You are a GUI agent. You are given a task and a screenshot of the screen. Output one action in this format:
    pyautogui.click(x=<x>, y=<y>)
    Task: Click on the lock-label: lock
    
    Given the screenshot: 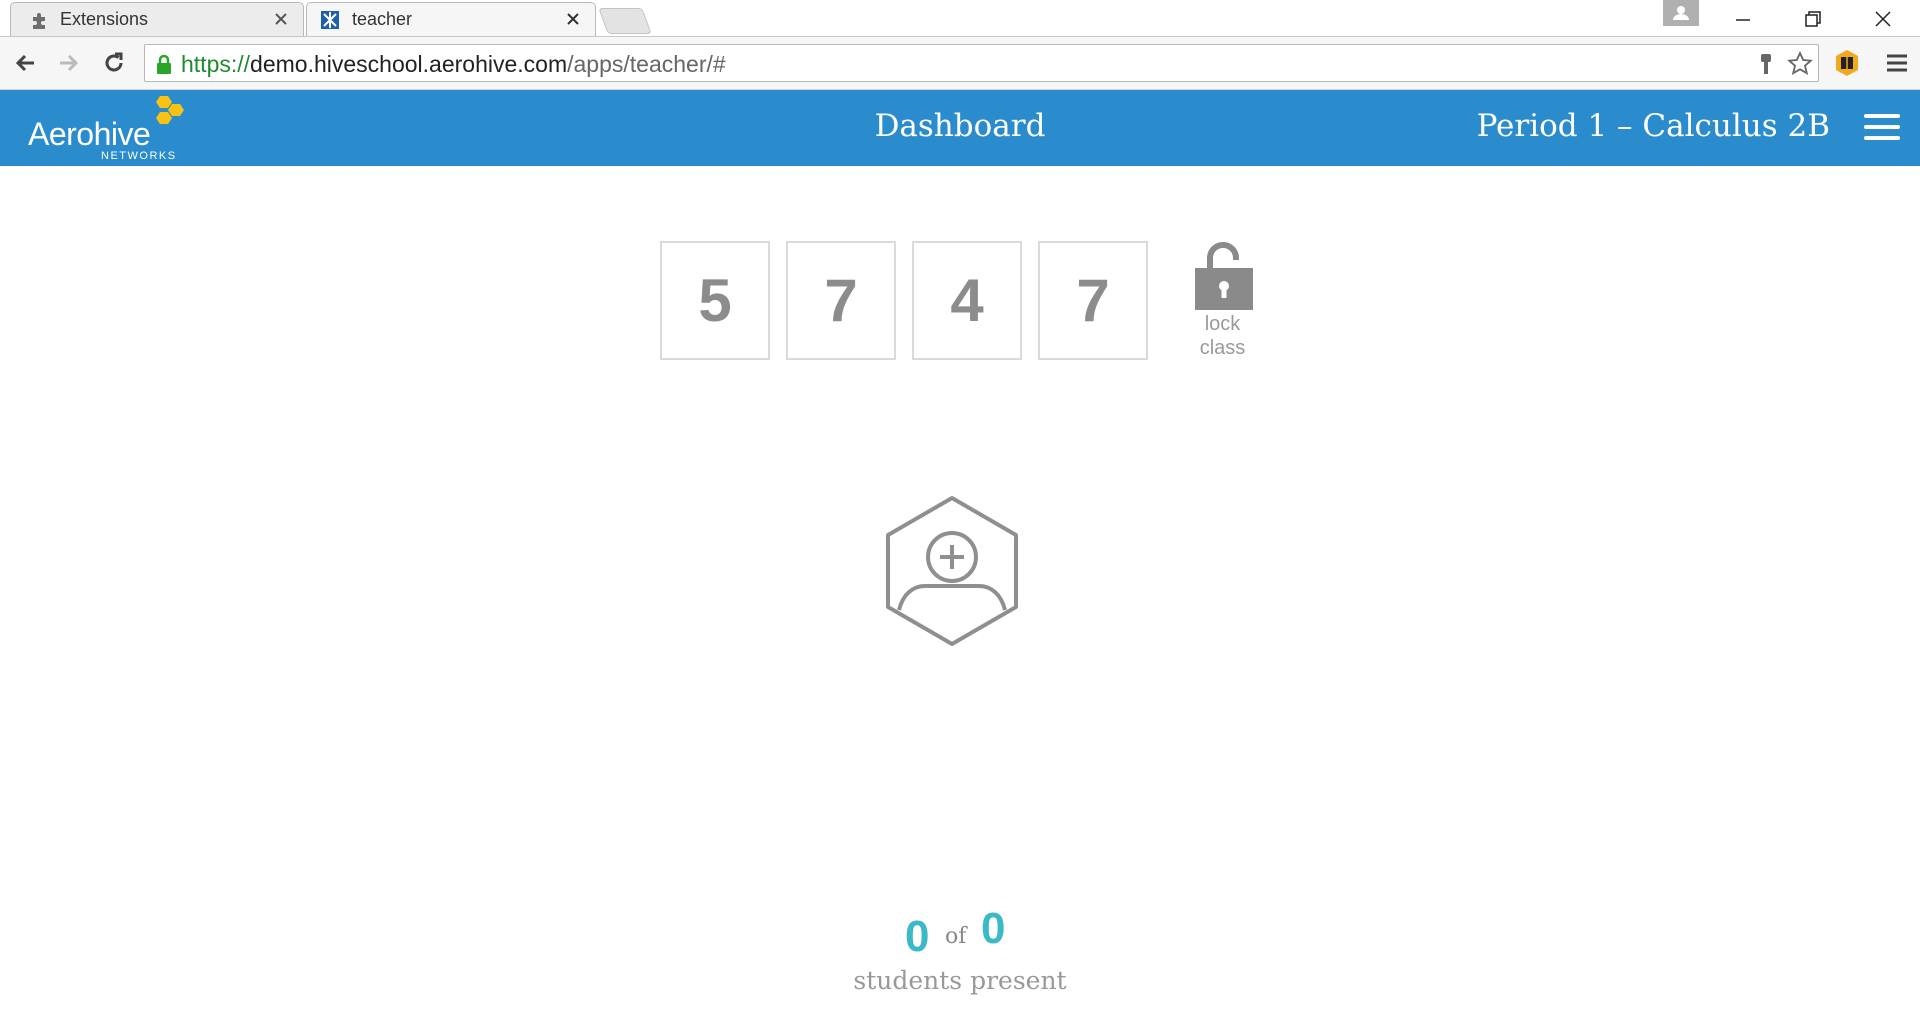 What is the action you would take?
    pyautogui.click(x=1222, y=324)
    